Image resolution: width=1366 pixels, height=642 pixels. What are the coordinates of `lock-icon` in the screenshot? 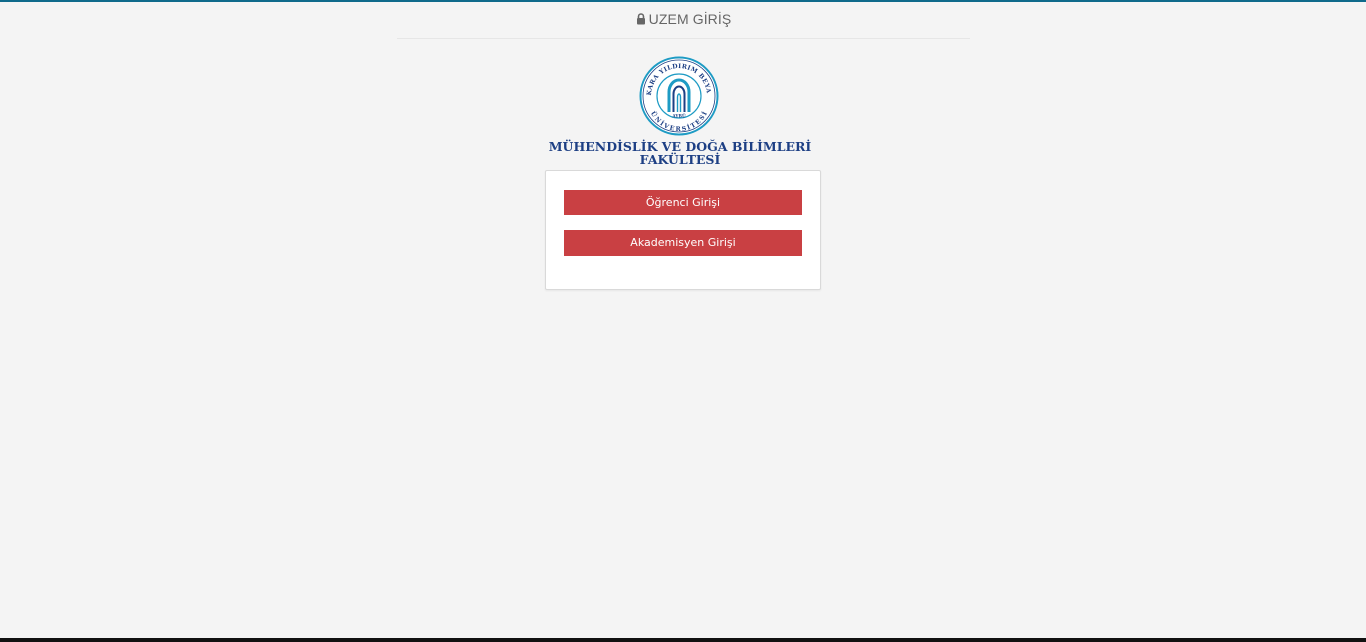 It's located at (640, 19).